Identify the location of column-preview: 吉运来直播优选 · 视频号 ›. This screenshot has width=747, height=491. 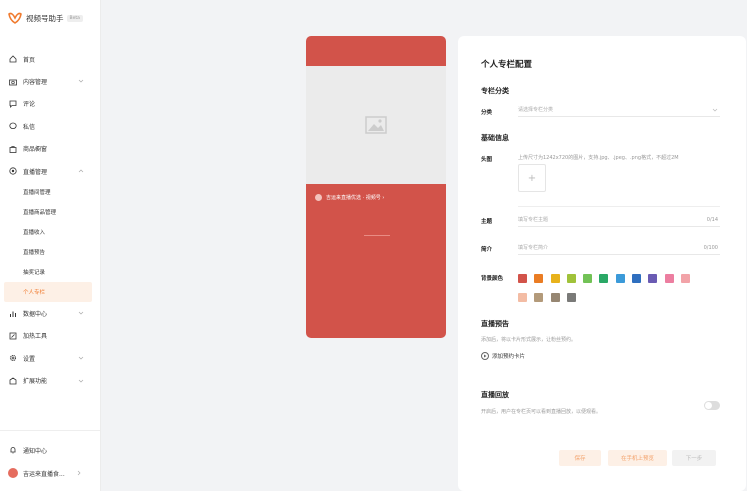
(376, 187).